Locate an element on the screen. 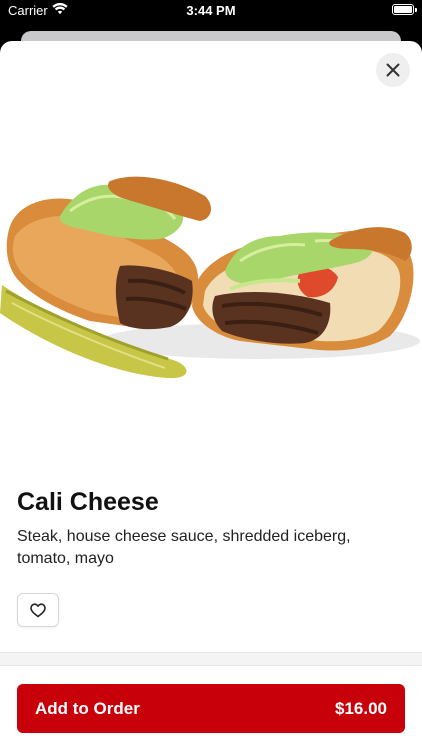 This screenshot has width=422, height=750. item-title: Cali Cheese is located at coordinates (88, 502).